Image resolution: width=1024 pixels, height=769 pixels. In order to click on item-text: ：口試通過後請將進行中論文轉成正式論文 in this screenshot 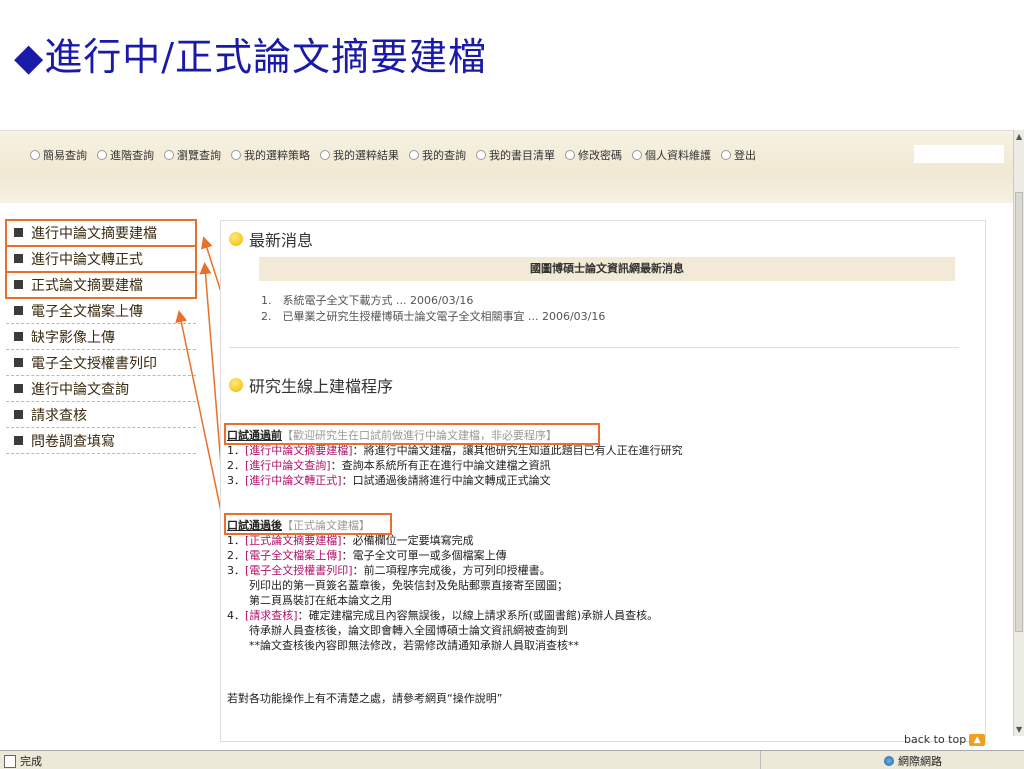, I will do `click(446, 480)`.